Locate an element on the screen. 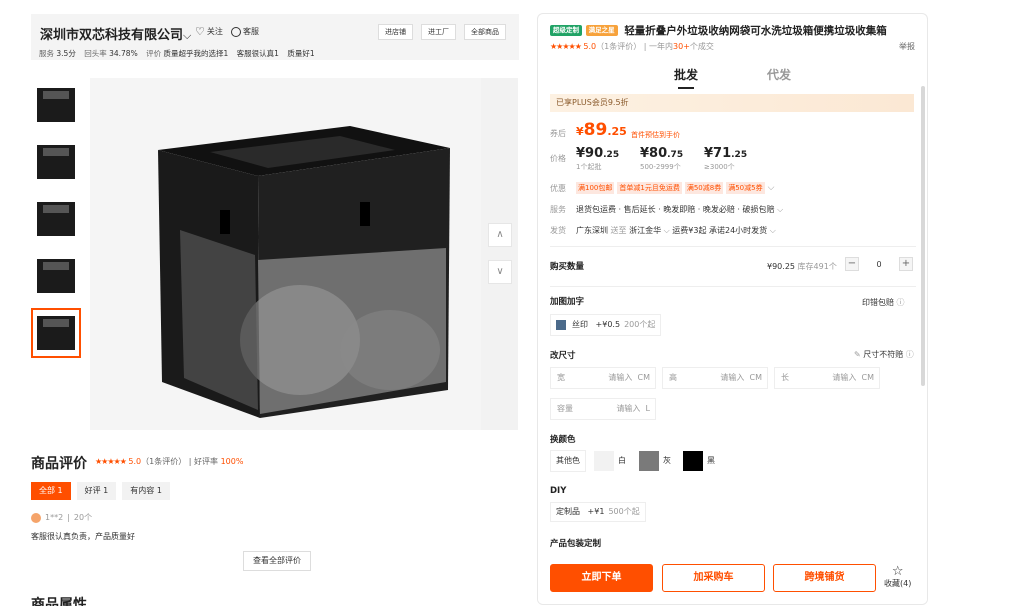 This screenshot has height=606, width=1024. all-products-button: 全部商品 is located at coordinates (485, 32).